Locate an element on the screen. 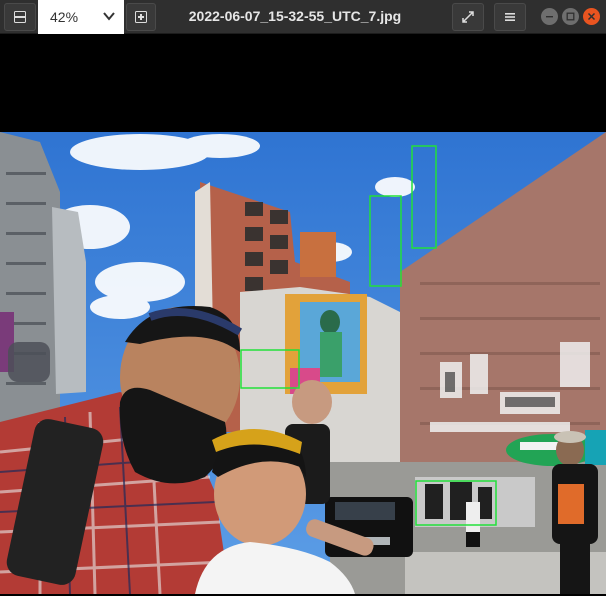 The width and height of the screenshot is (606, 596). titlebar: 42% 2022-06-07_15-32-55_UTC_7.jpg is located at coordinates (303, 17).